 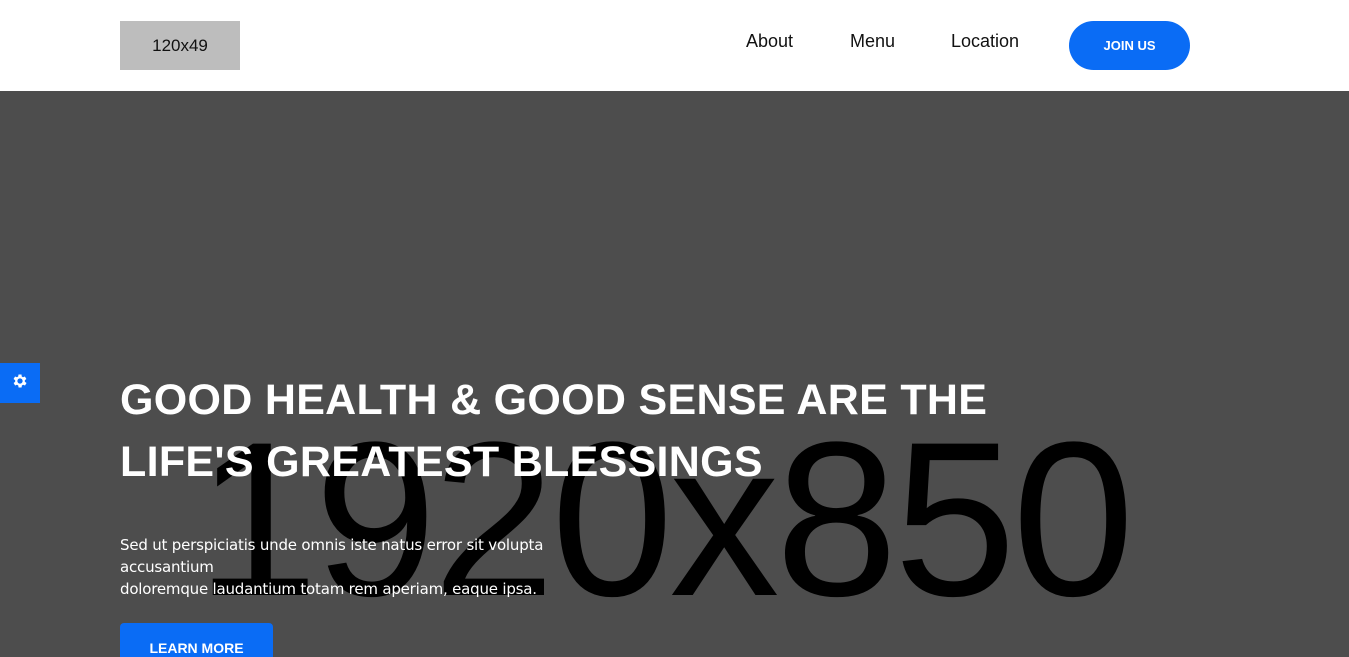 I want to click on nav-link-menu: Menu, so click(x=872, y=41).